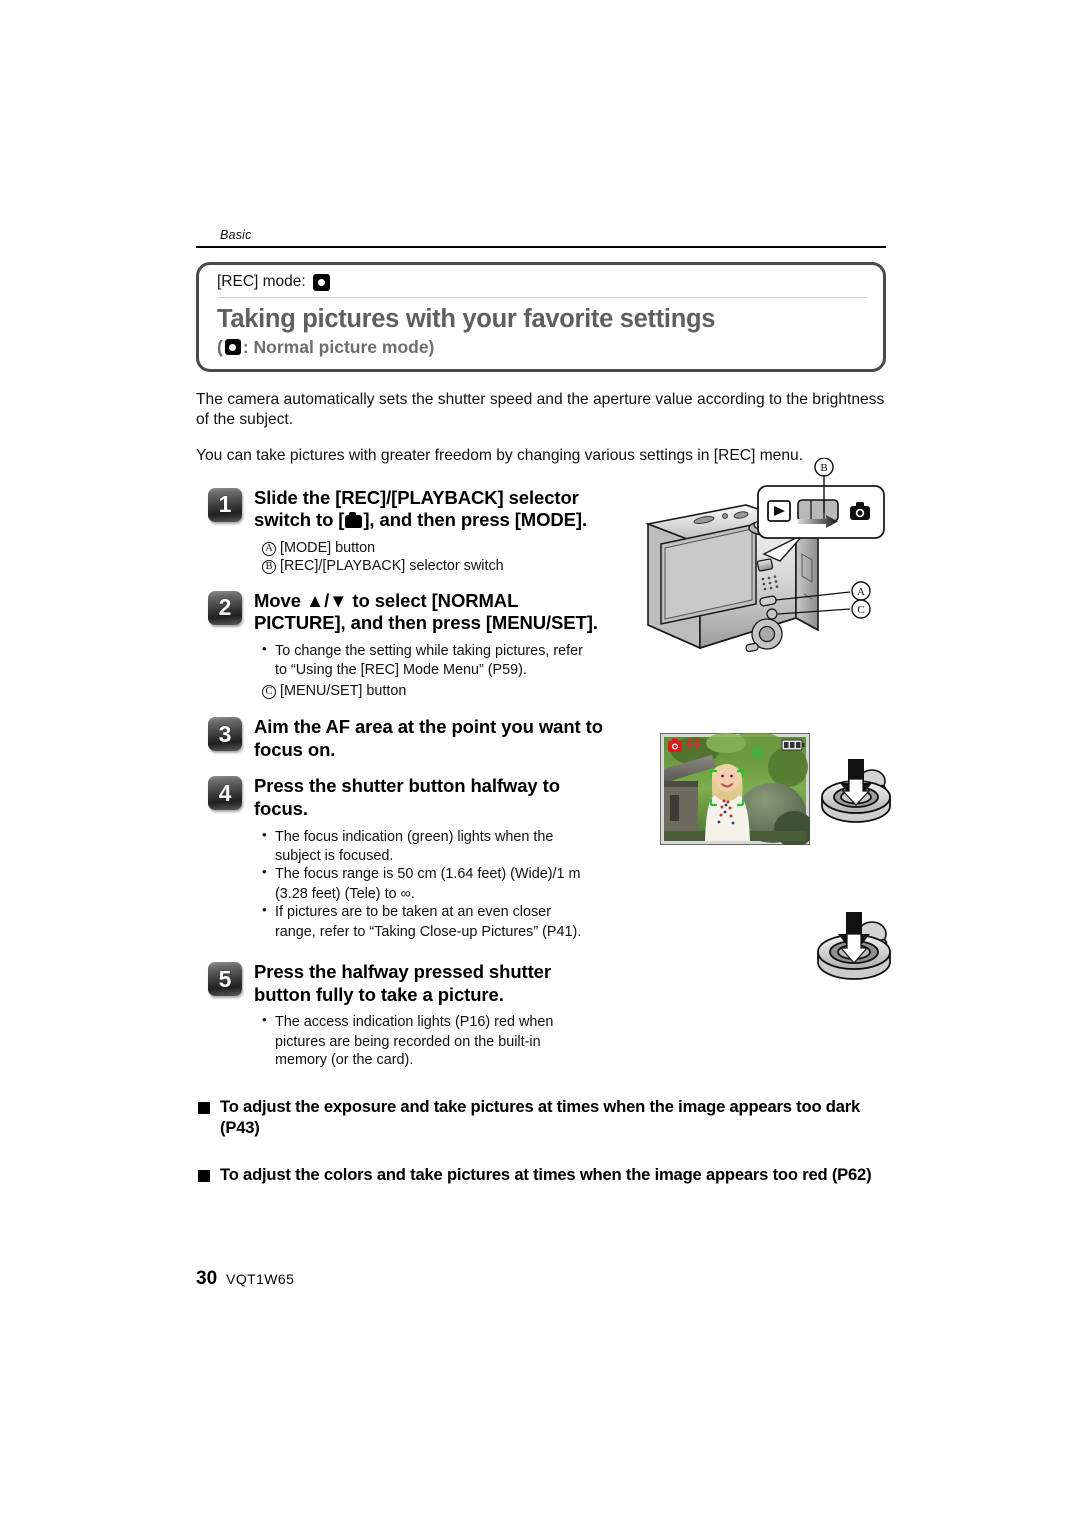 The height and width of the screenshot is (1526, 1080). What do you see at coordinates (225, 793) in the screenshot?
I see `step-number-badge: 4` at bounding box center [225, 793].